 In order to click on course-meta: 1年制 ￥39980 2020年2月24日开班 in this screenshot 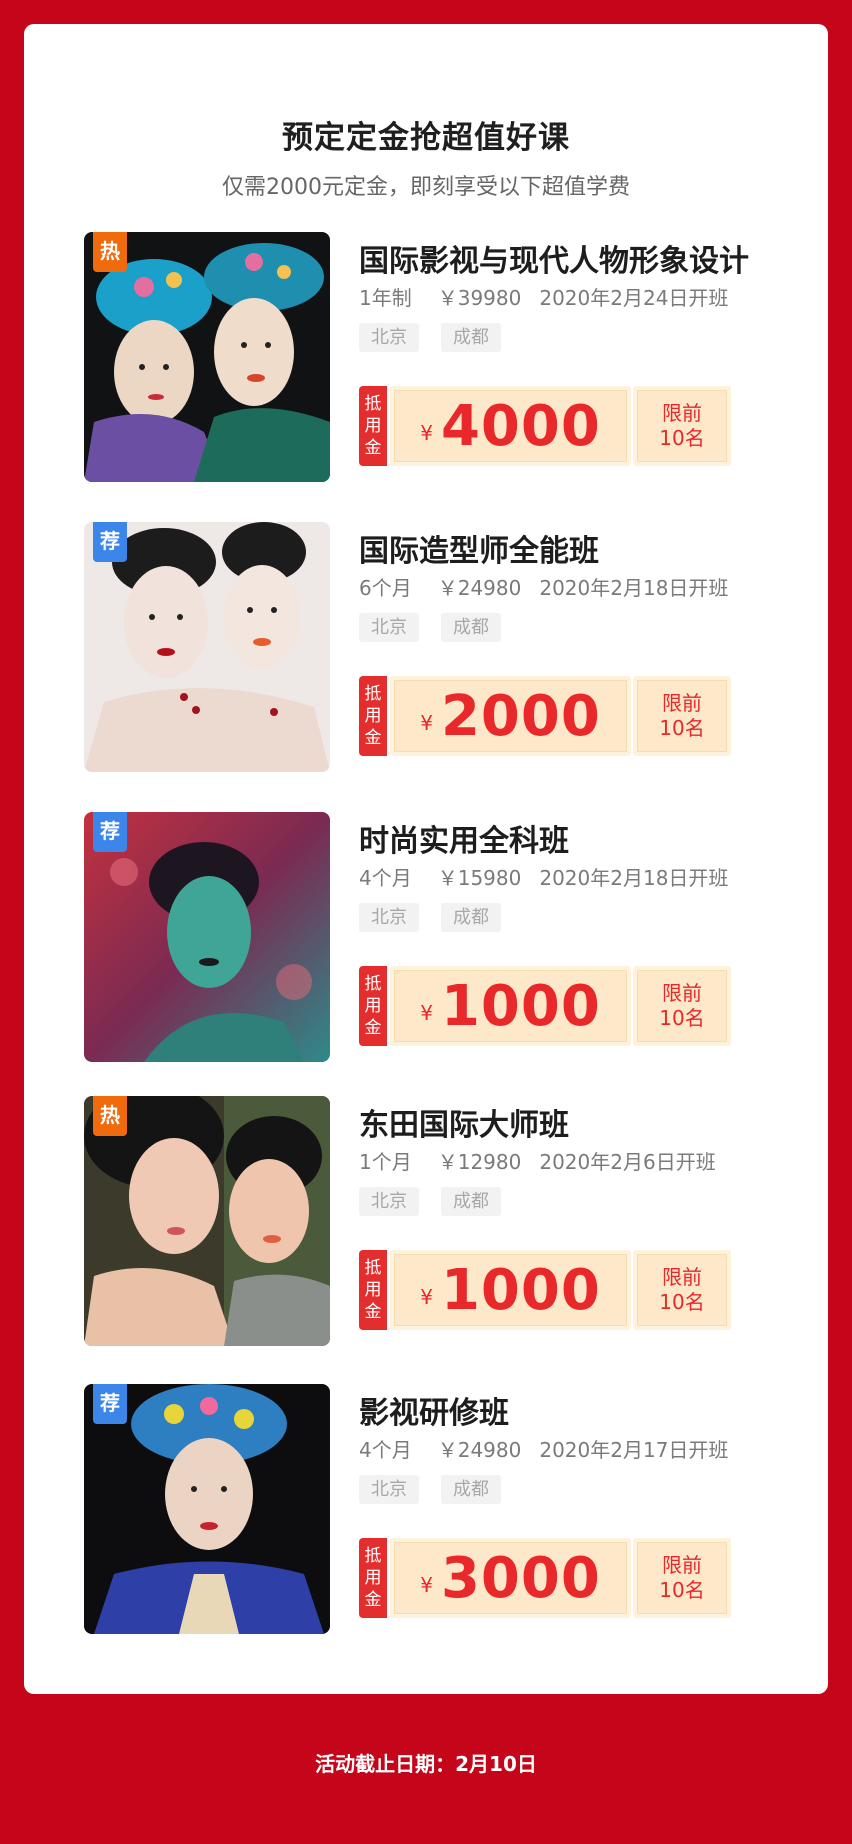, I will do `click(543, 296)`.